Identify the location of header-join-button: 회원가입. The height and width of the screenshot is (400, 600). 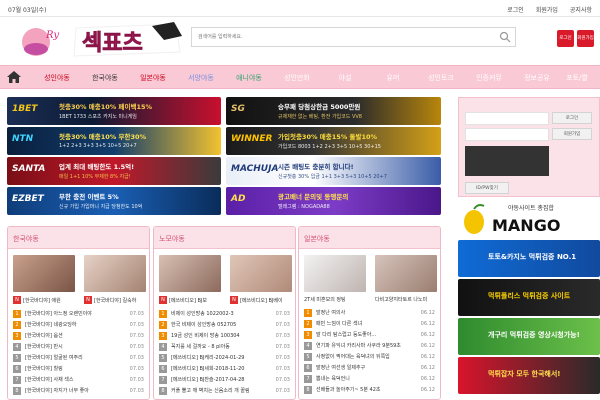
(585, 38).